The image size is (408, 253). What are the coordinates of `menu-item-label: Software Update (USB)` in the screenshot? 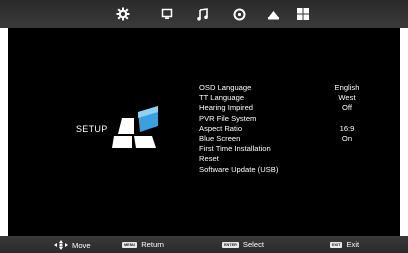 It's located at (239, 169).